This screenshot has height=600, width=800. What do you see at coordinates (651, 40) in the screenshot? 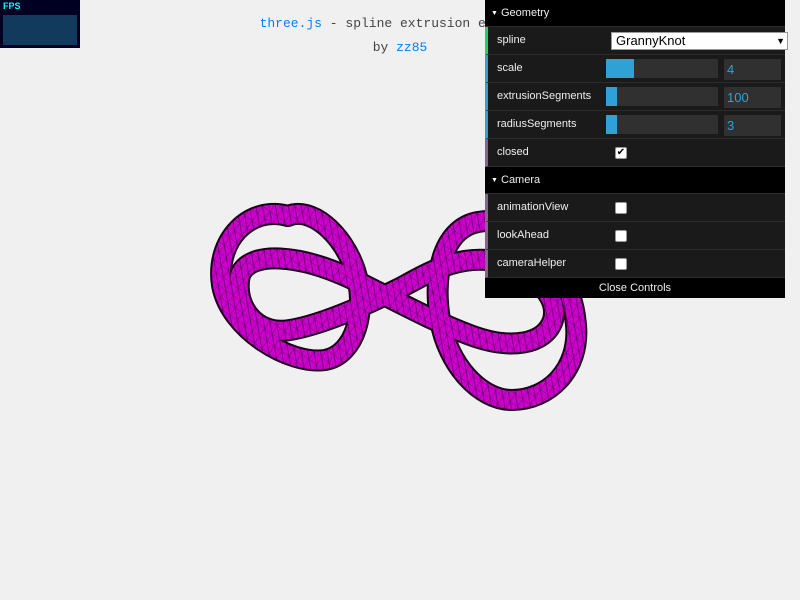
I see `spline-select-value: GrannyKnot` at bounding box center [651, 40].